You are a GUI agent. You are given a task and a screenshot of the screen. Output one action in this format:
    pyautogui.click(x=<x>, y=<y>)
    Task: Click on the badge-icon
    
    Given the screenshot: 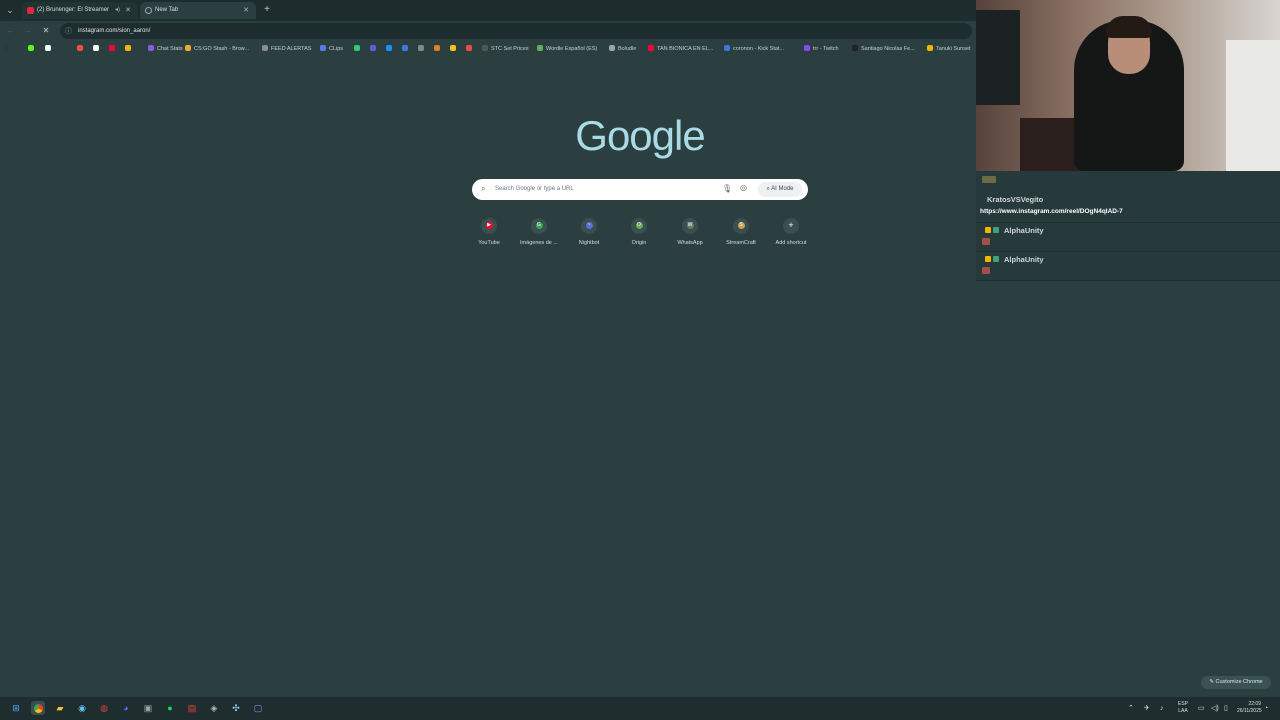 What is the action you would take?
    pyautogui.click(x=988, y=230)
    